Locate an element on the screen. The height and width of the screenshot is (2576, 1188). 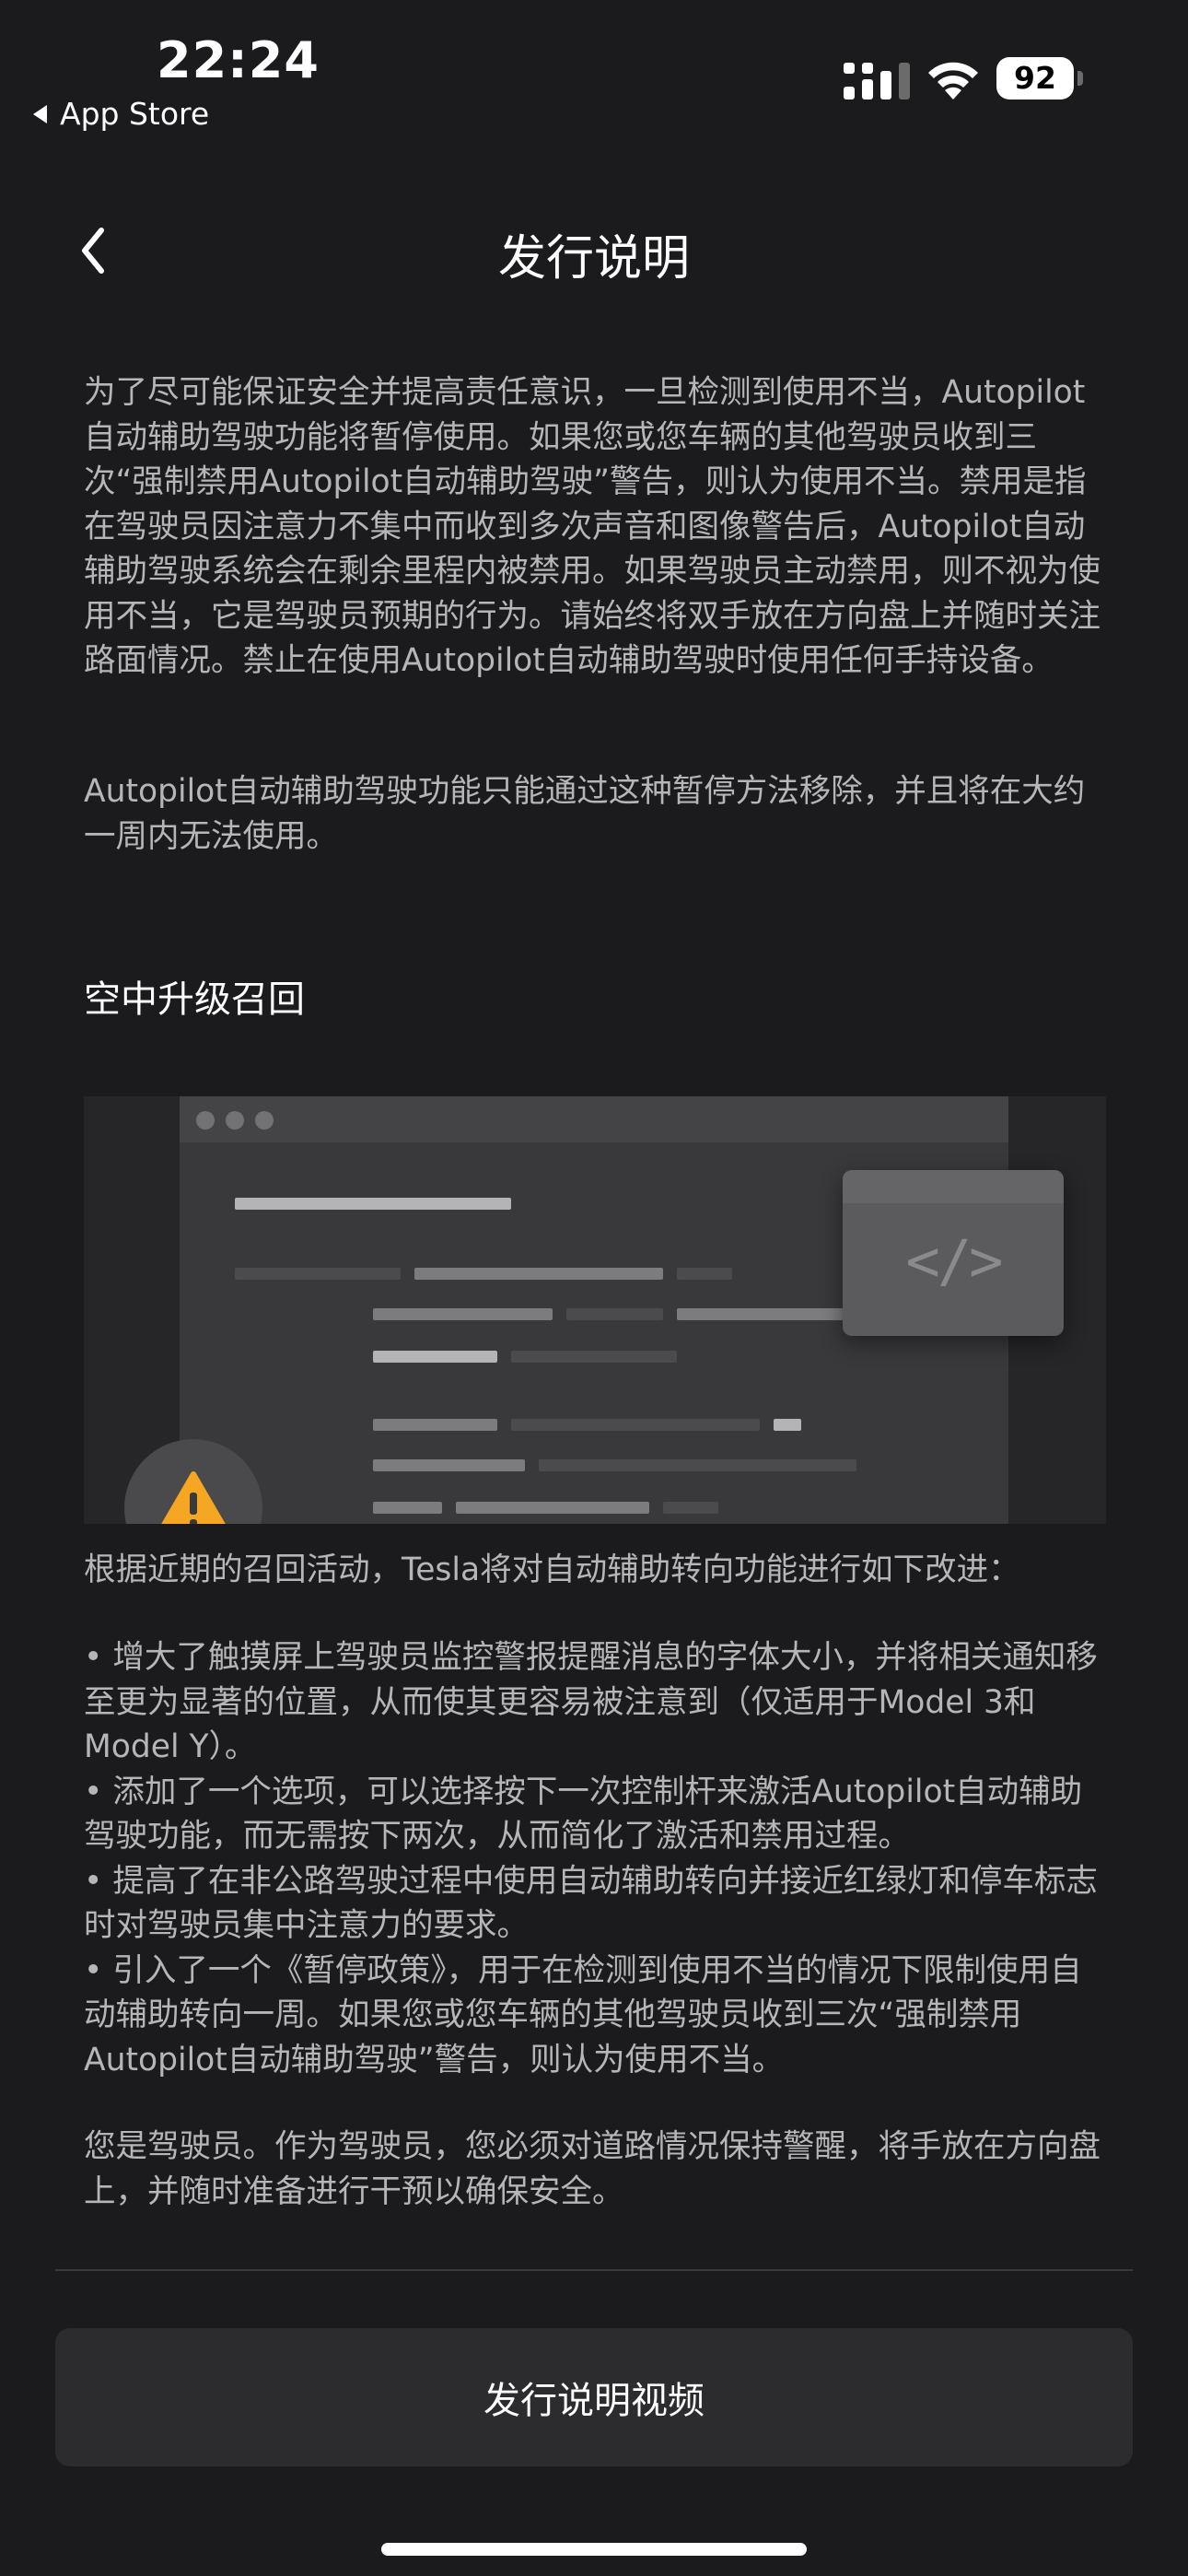
code-icon: </> is located at coordinates (954, 1253).